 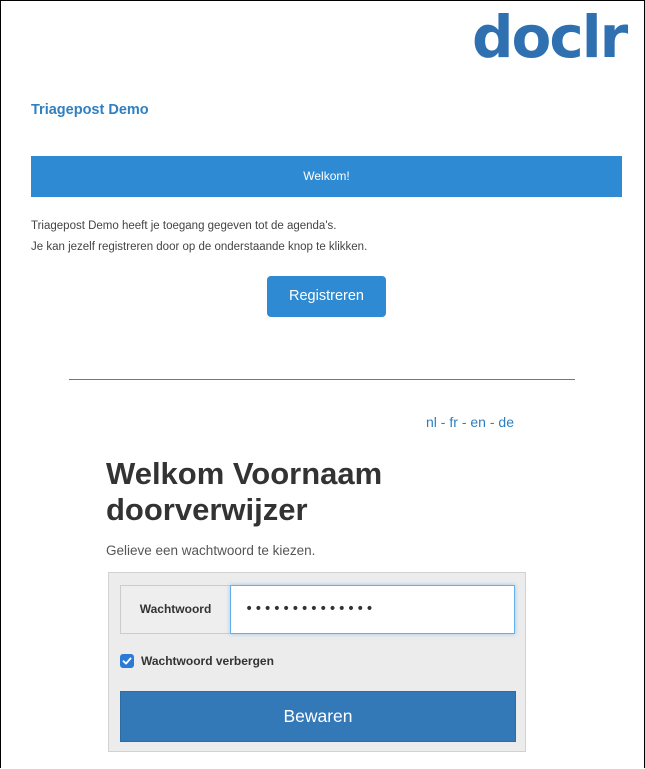 I want to click on hide-password-checkbox, so click(x=127, y=661).